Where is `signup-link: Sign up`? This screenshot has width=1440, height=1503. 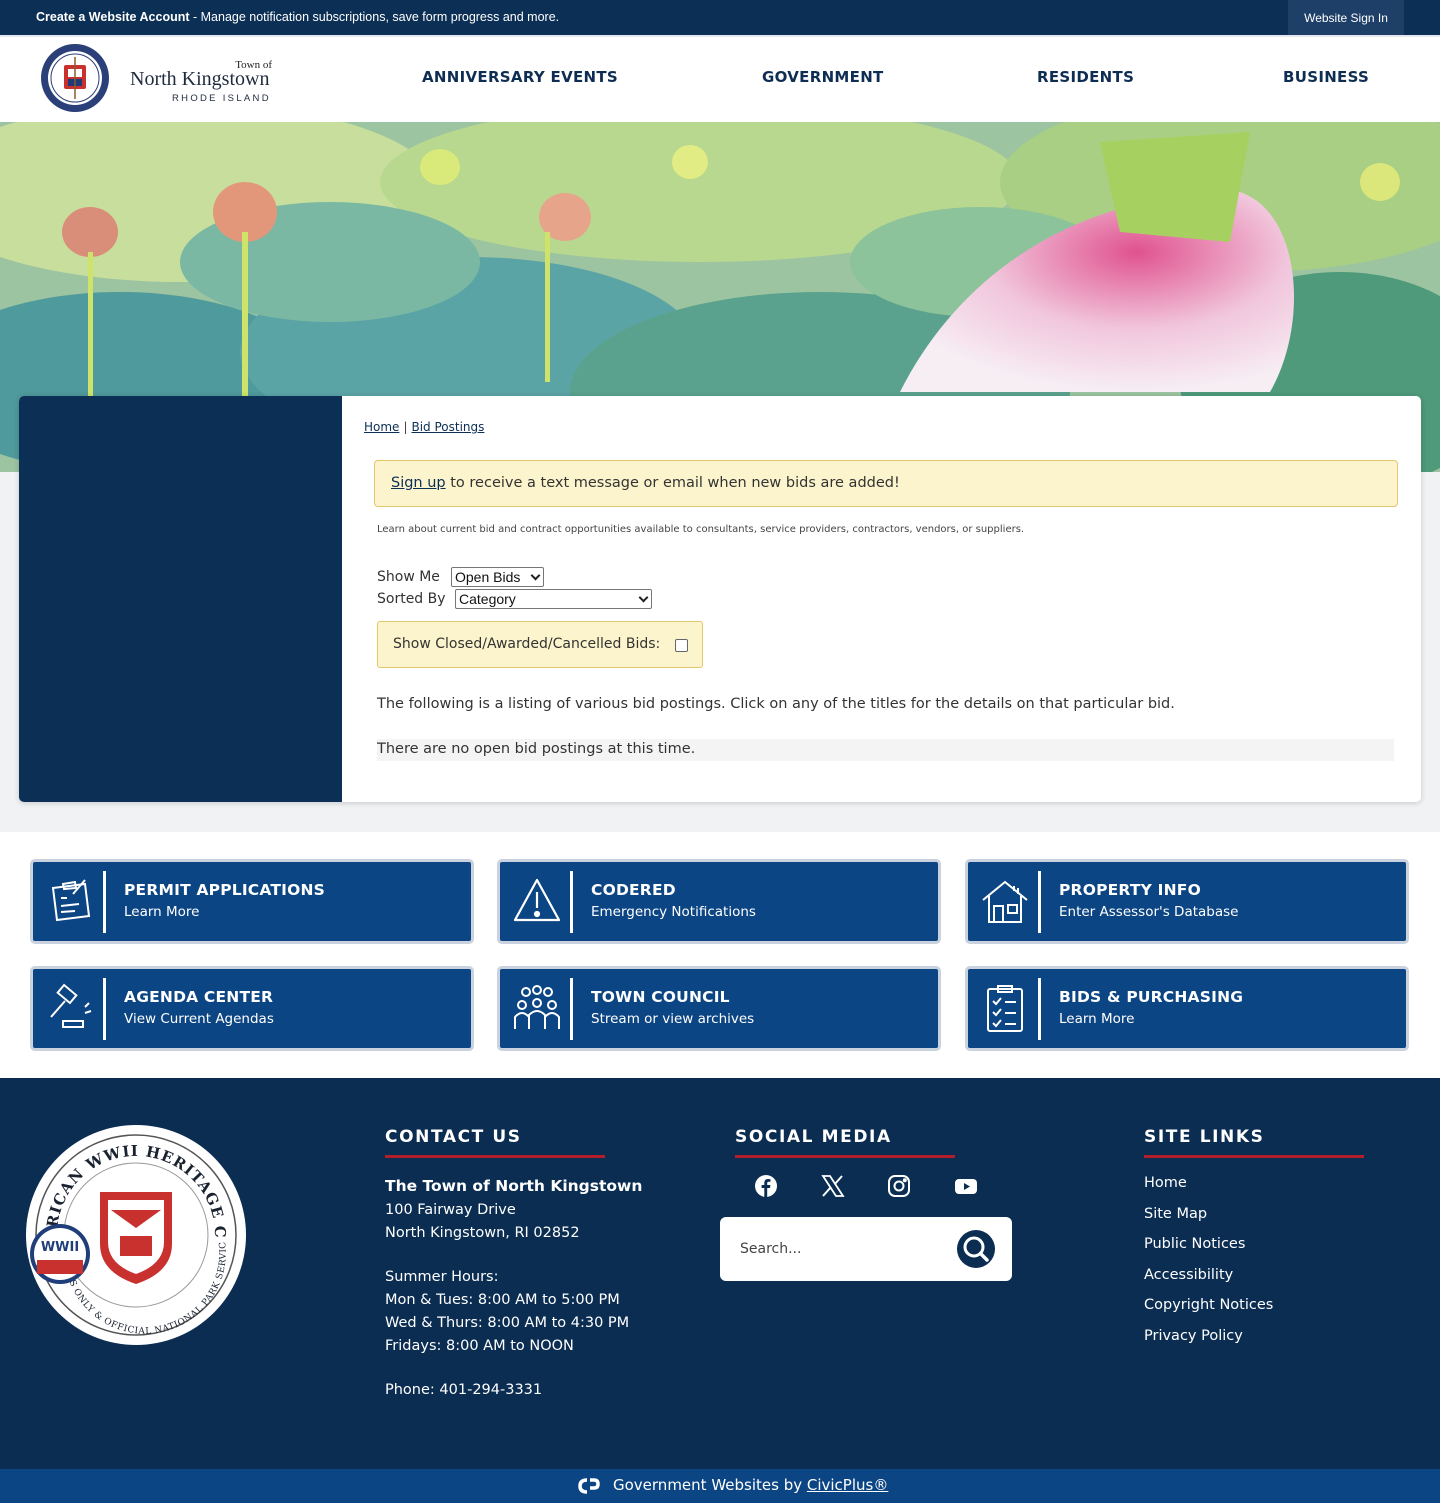
signup-link: Sign up is located at coordinates (418, 483).